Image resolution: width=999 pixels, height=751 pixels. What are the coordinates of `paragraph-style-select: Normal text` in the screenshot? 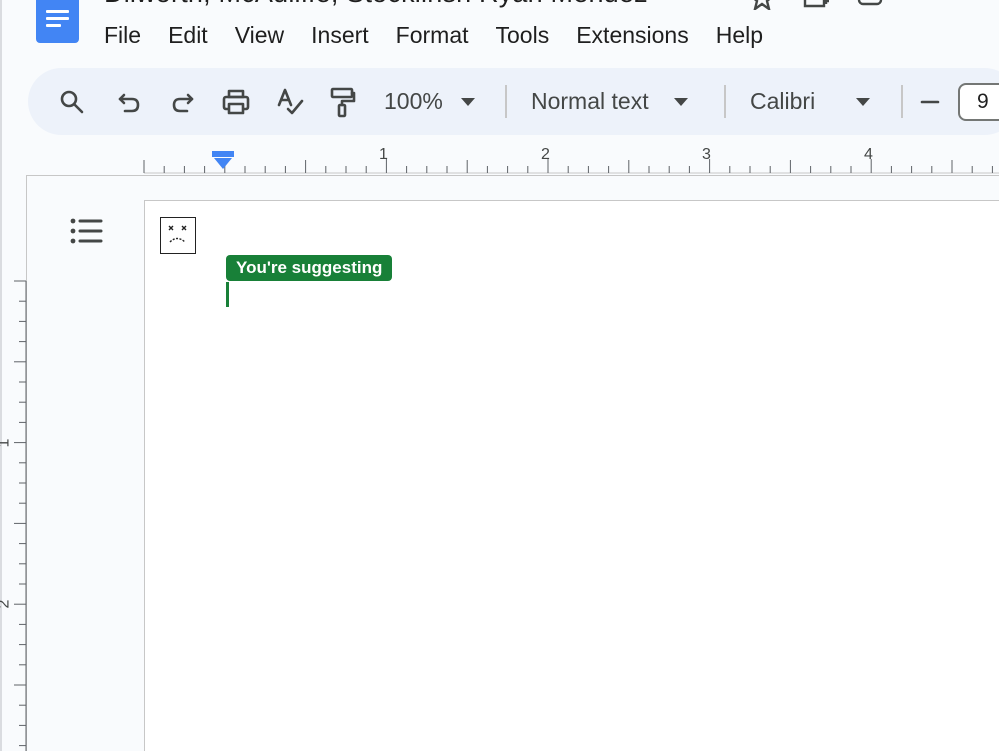 It's located at (609, 101).